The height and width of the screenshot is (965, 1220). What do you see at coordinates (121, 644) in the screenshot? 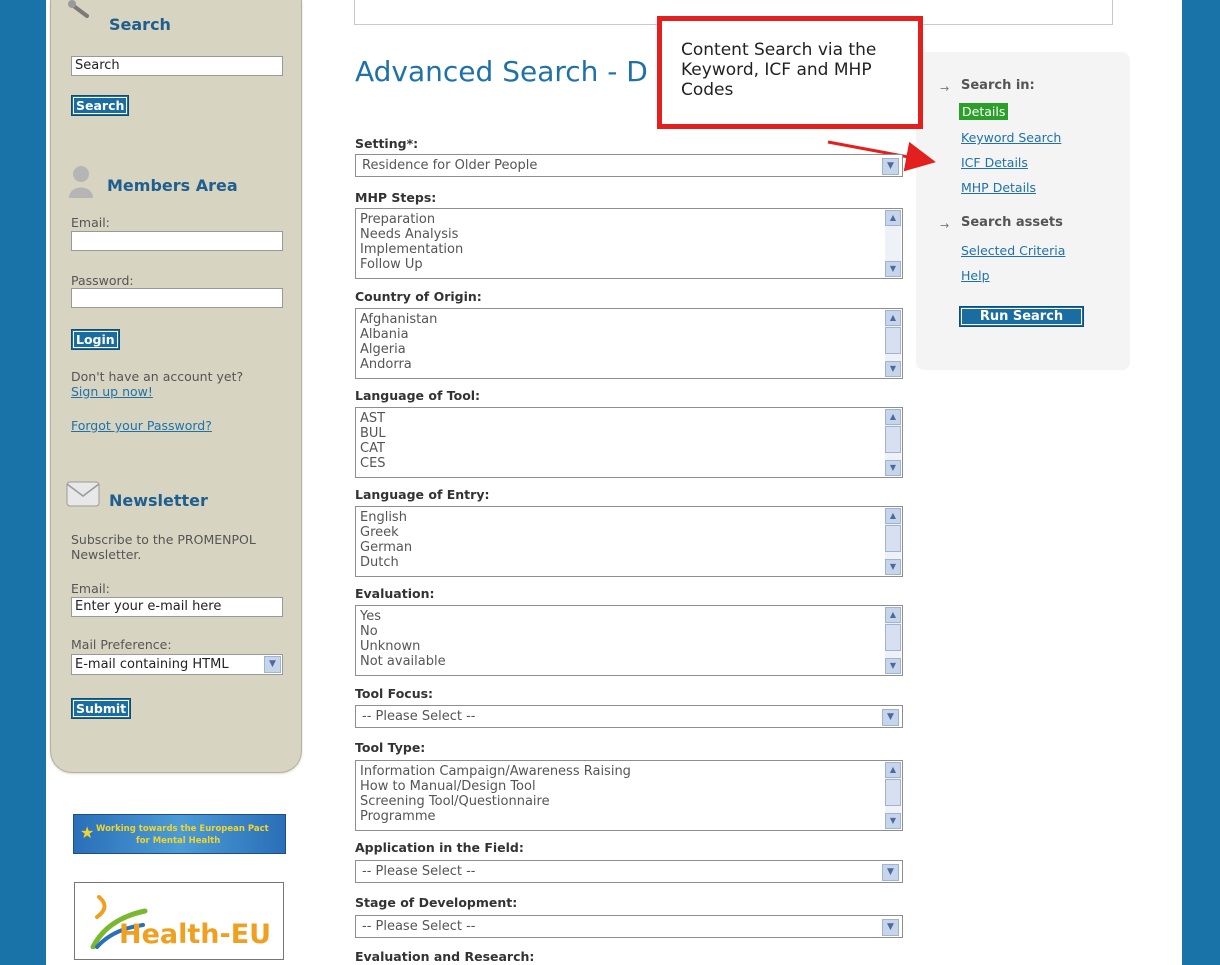
I see `mail-preference-label: Mail Preference:` at bounding box center [121, 644].